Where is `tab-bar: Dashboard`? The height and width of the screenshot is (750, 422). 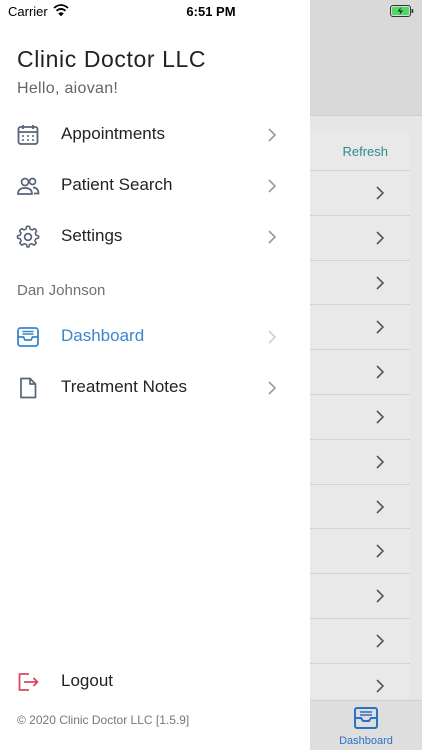 tab-bar: Dashboard is located at coordinates (366, 725).